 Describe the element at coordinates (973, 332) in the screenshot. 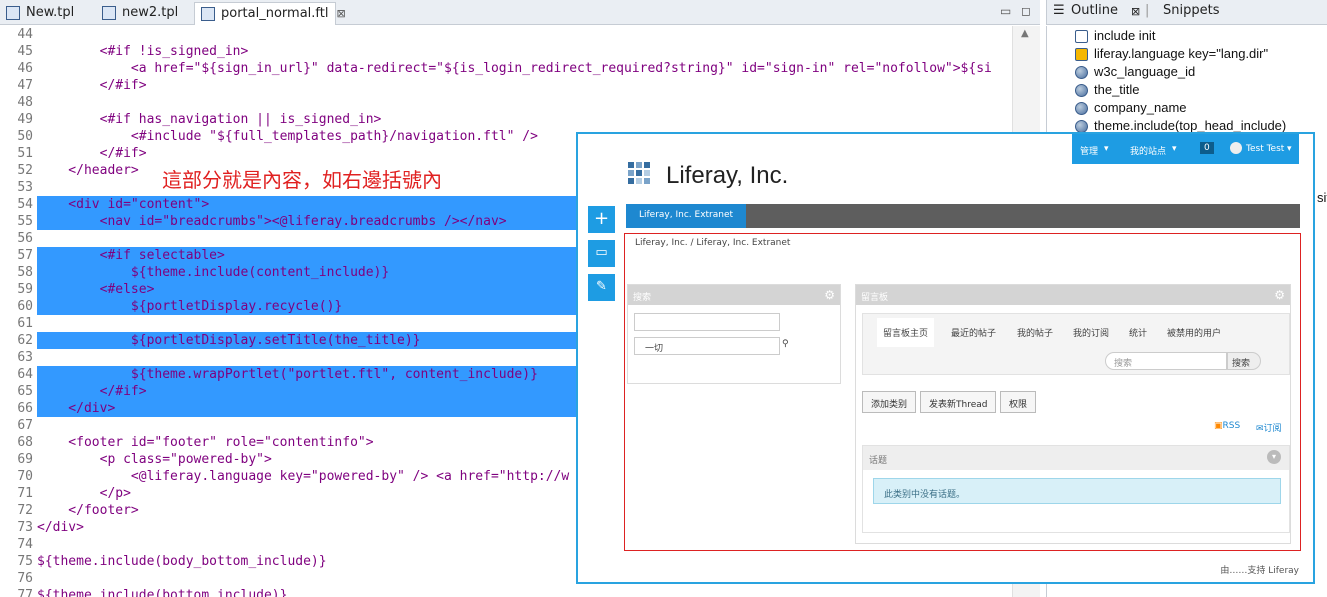

I see `tab-recent-posts: 最近的帖子` at that location.